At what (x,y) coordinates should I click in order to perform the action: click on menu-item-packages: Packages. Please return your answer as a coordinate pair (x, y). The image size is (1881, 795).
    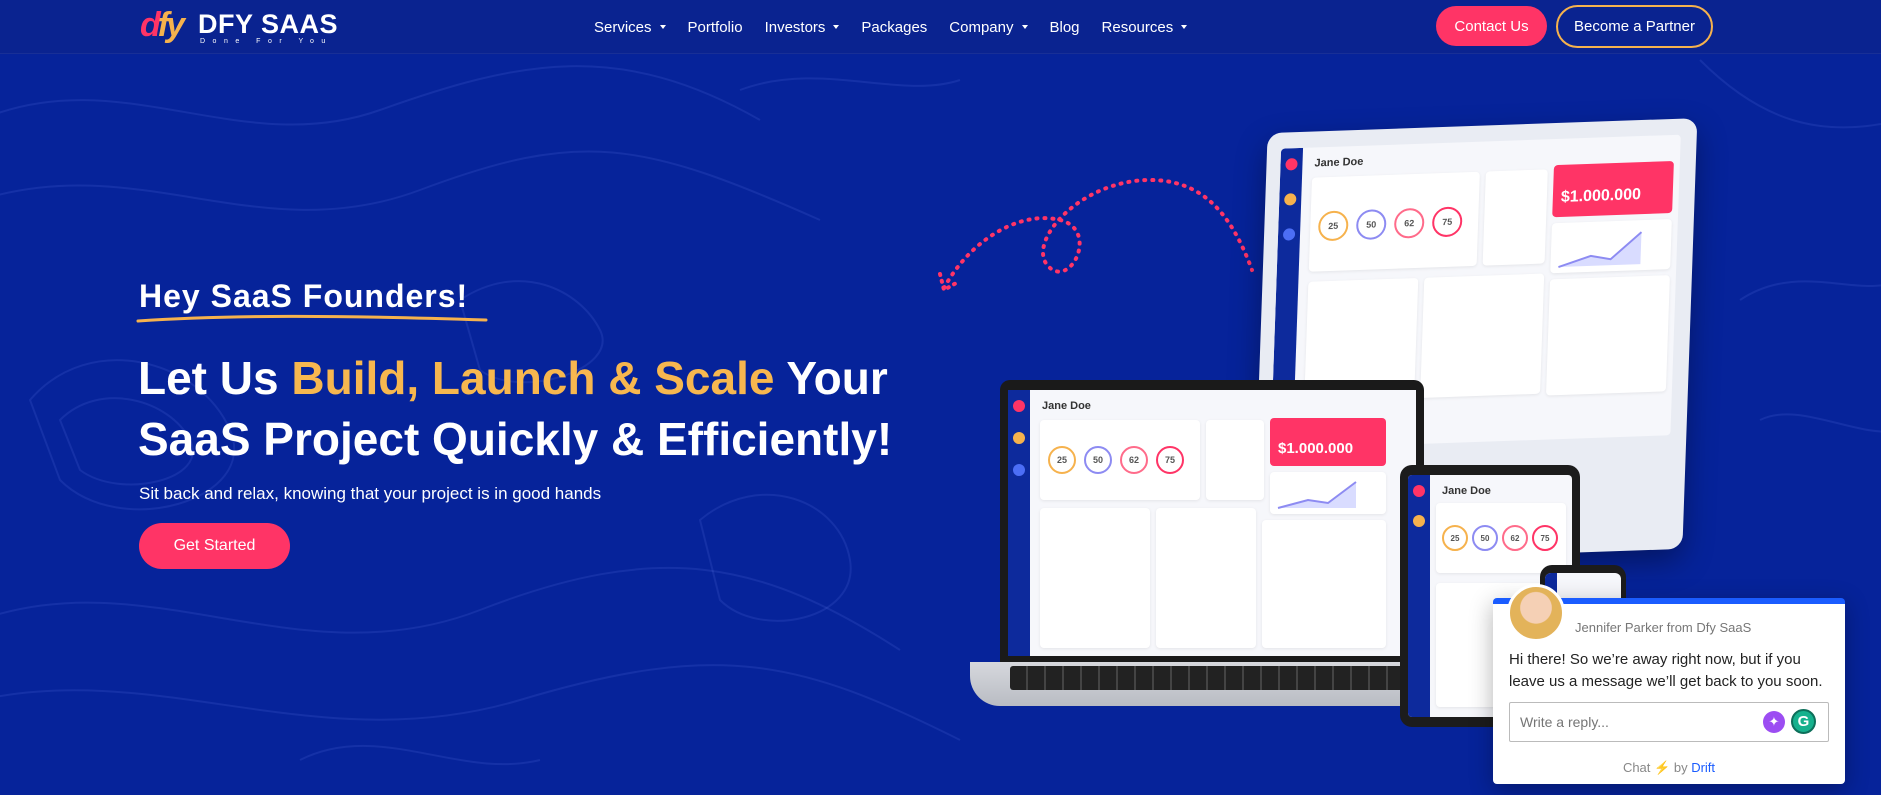
    Looking at the image, I should click on (894, 27).